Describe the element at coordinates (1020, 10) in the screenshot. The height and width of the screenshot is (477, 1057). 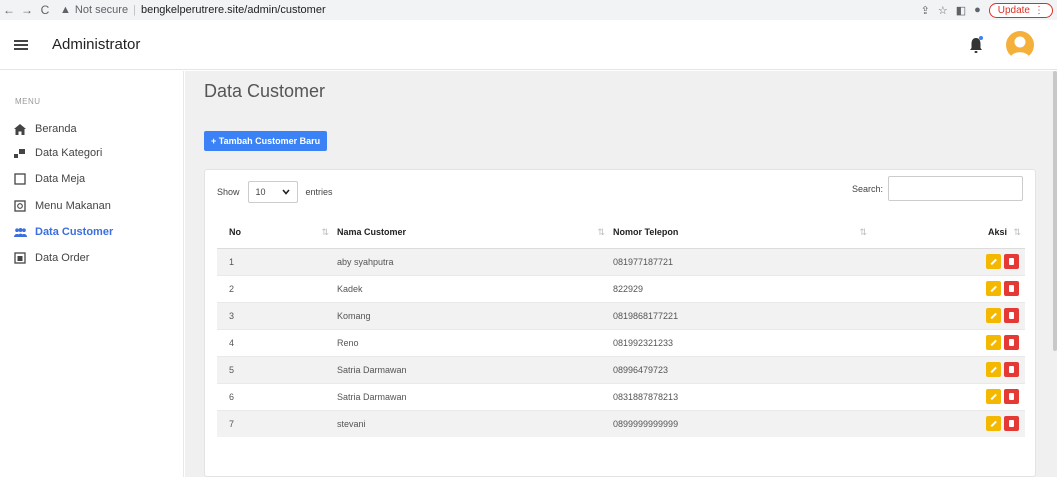
I see `update-button: Update ⋮` at that location.